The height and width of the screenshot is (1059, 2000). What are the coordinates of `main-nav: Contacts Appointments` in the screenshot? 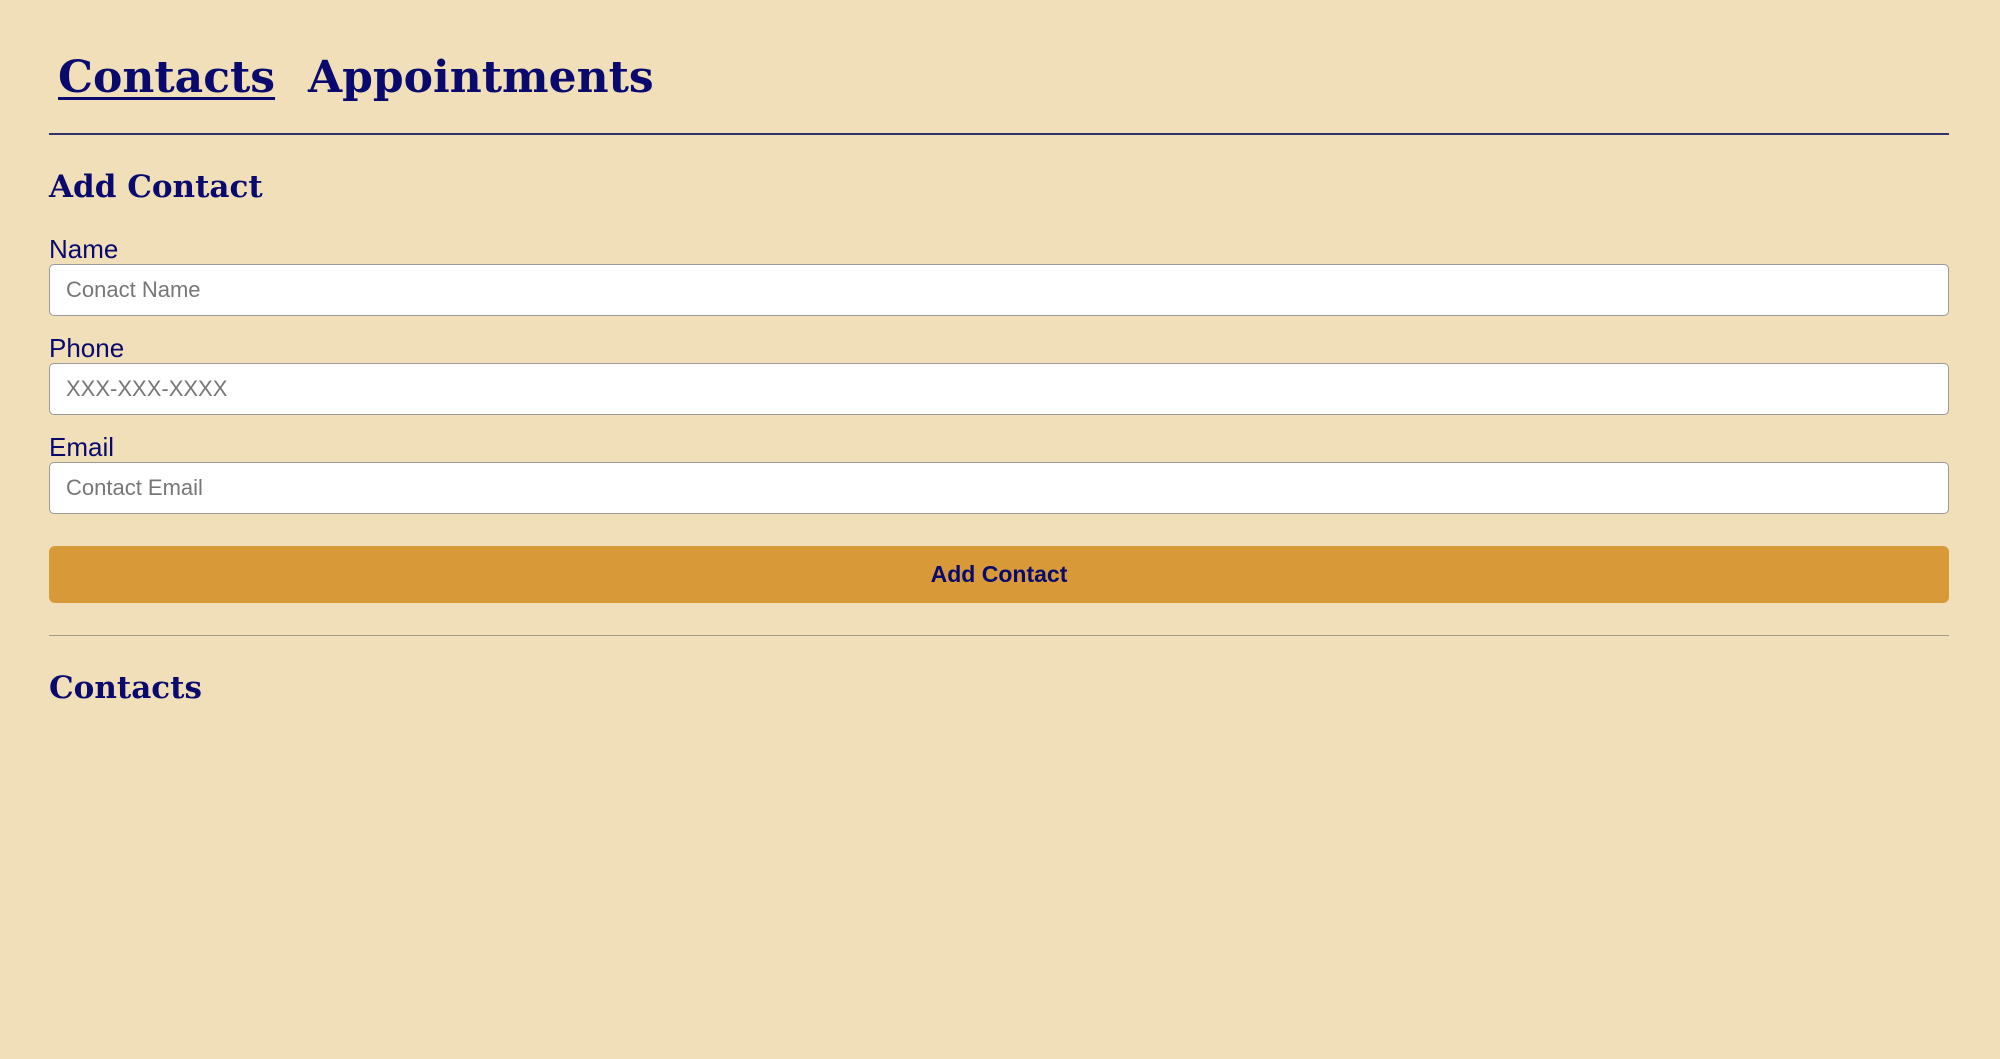 It's located at (999, 67).